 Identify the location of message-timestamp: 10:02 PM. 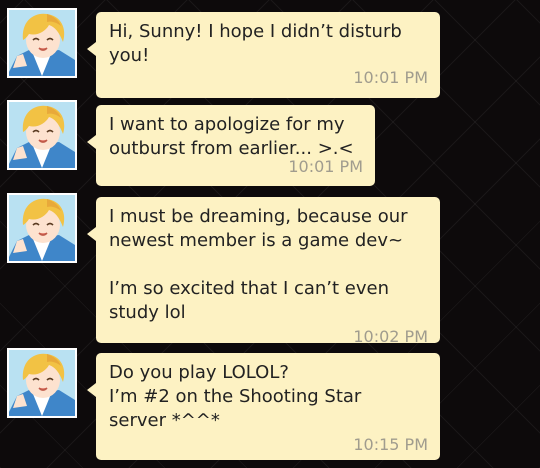
(390, 336).